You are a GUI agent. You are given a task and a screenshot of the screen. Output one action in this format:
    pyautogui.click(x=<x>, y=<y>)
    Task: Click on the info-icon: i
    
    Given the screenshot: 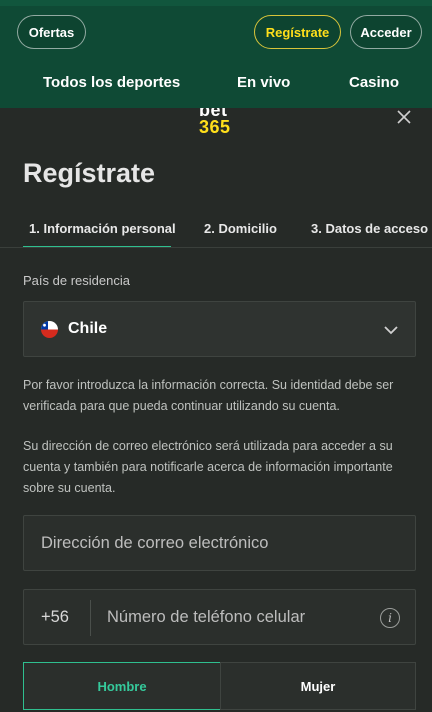 What is the action you would take?
    pyautogui.click(x=390, y=618)
    